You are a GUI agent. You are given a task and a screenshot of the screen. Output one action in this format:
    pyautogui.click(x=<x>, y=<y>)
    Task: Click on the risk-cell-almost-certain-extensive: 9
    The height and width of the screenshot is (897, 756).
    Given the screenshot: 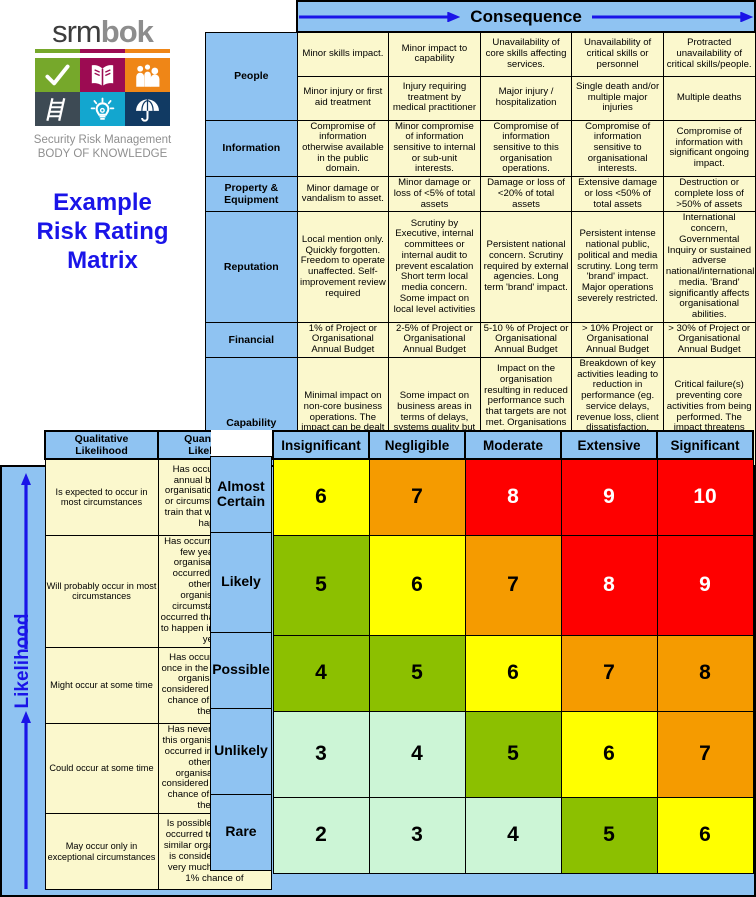 What is the action you would take?
    pyautogui.click(x=609, y=497)
    